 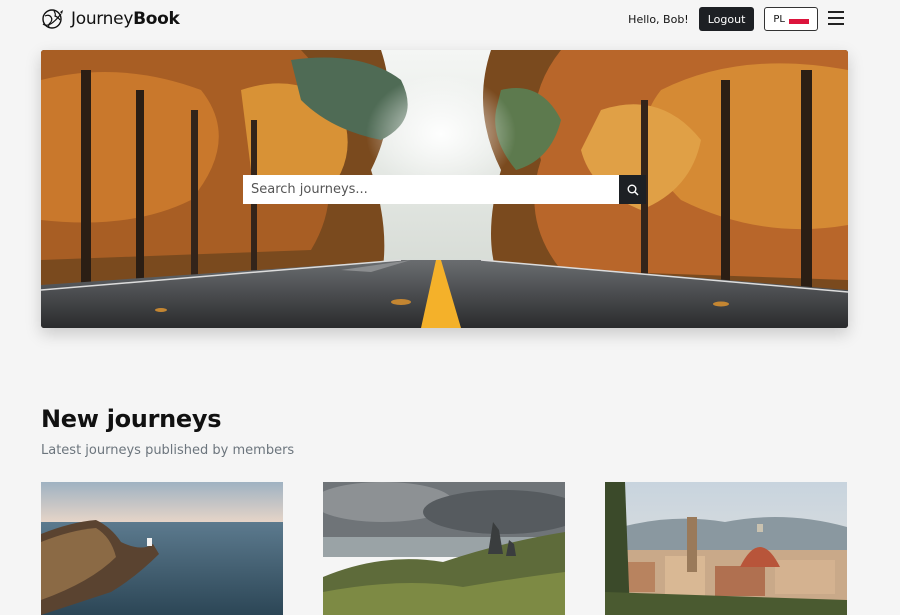 I want to click on florence-cathedral-cityscape-photo, so click(x=726, y=548).